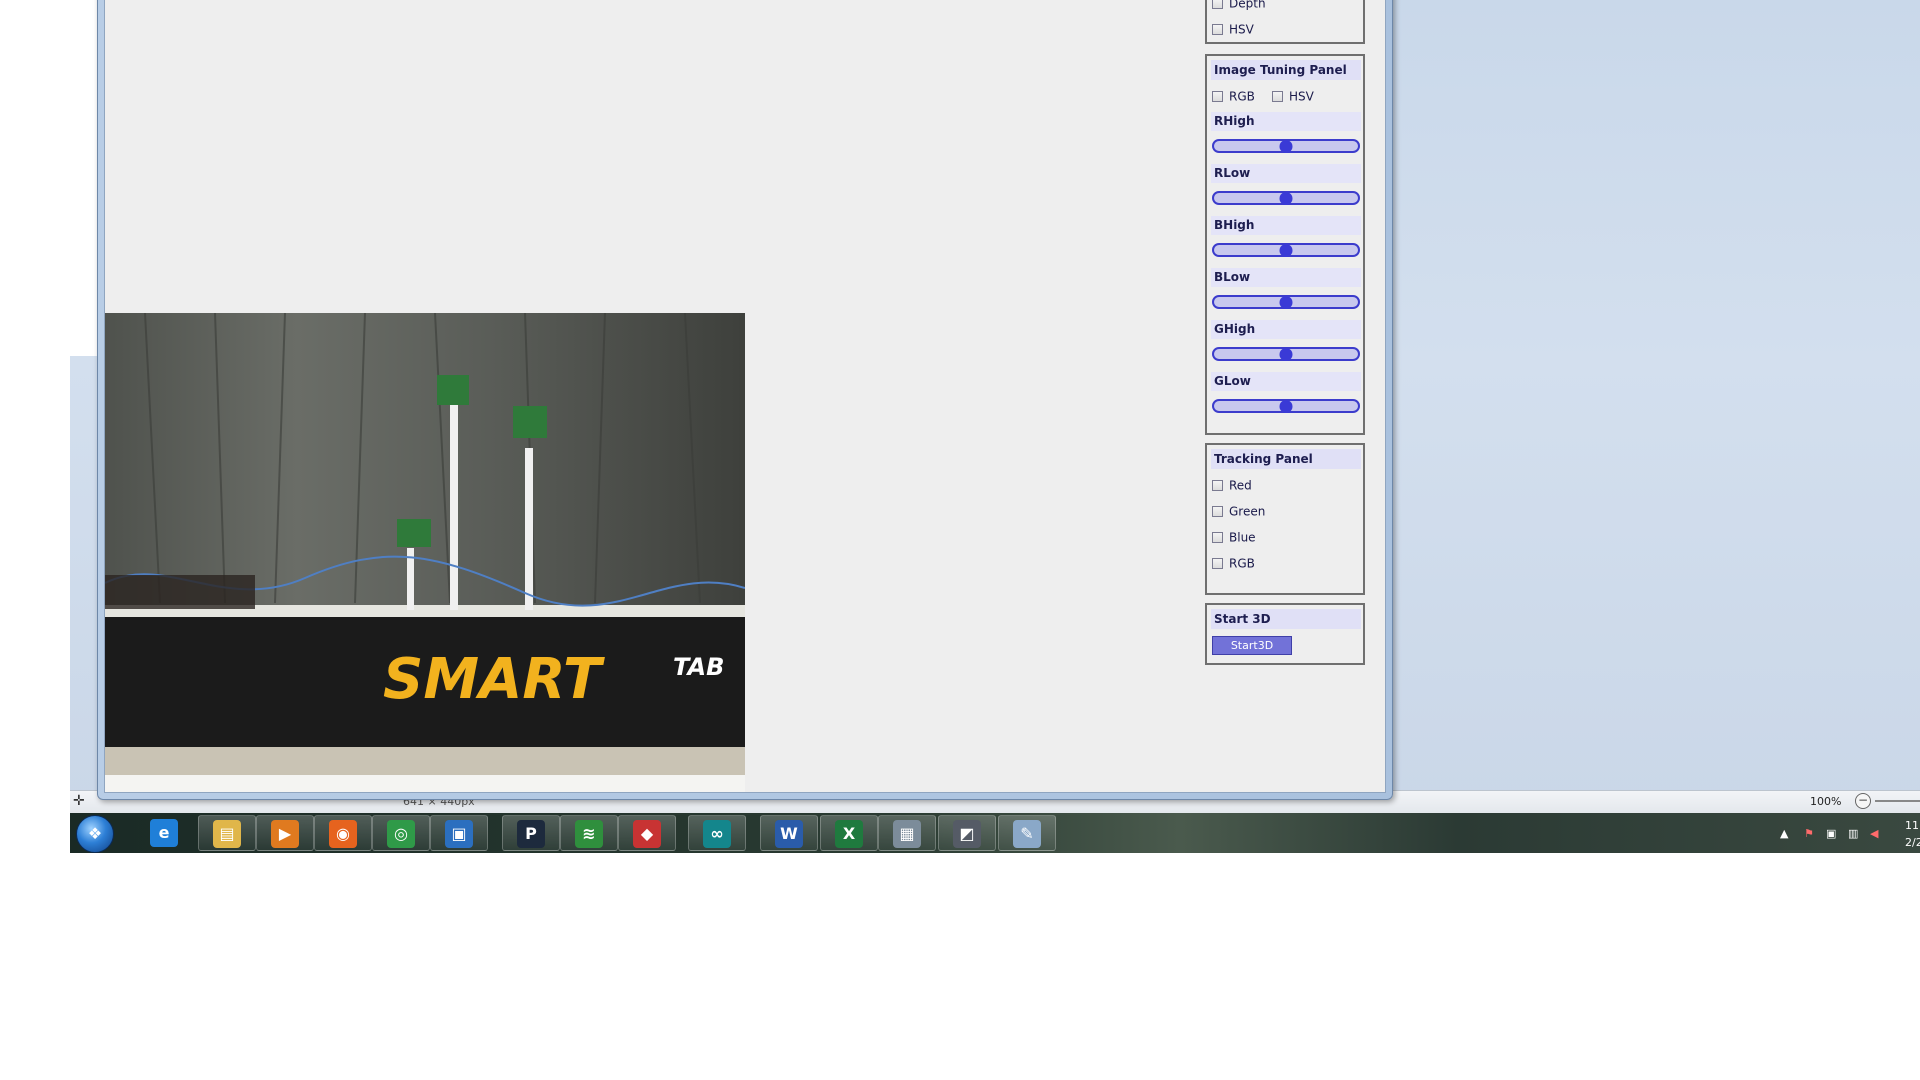  I want to click on bhigh-slider-thumb, so click(1286, 250).